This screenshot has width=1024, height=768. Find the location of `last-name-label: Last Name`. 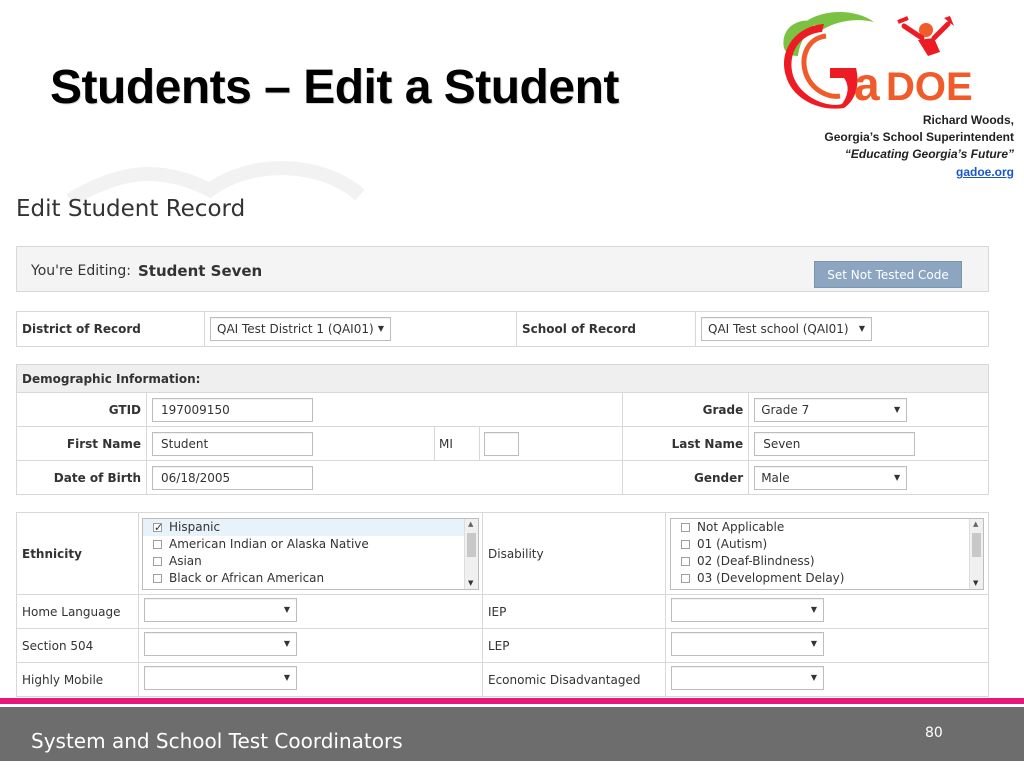

last-name-label: Last Name is located at coordinates (686, 443).